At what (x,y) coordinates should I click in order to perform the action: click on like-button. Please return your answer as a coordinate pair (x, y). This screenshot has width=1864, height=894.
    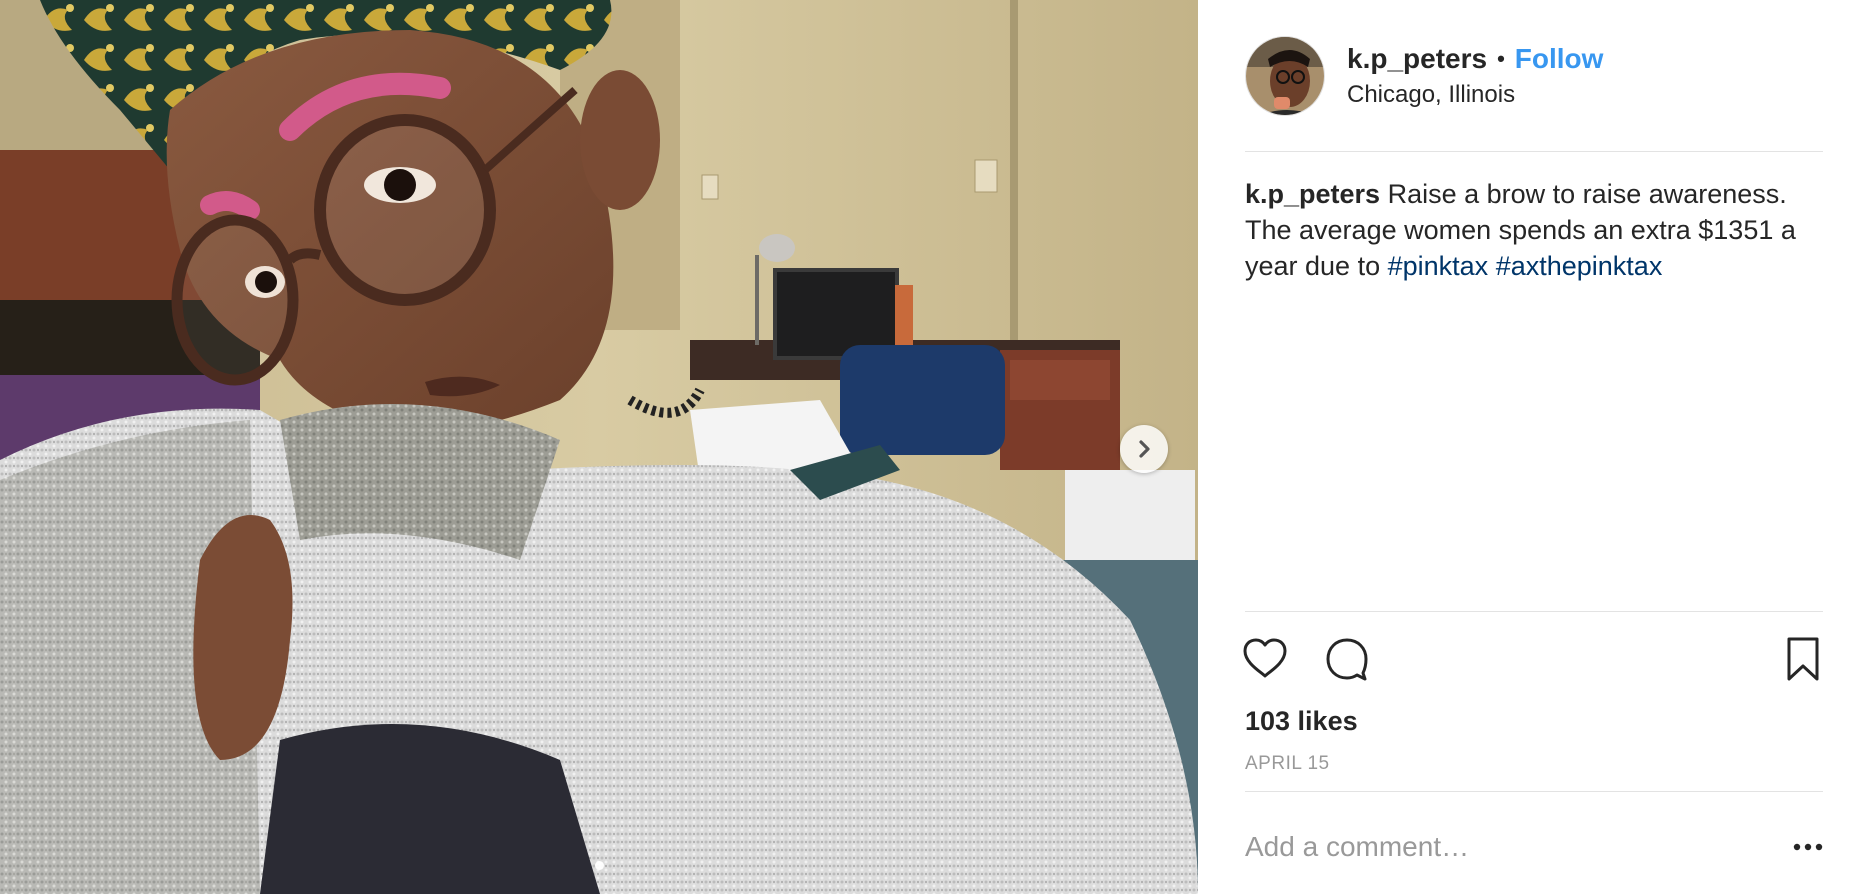
    Looking at the image, I should click on (1265, 659).